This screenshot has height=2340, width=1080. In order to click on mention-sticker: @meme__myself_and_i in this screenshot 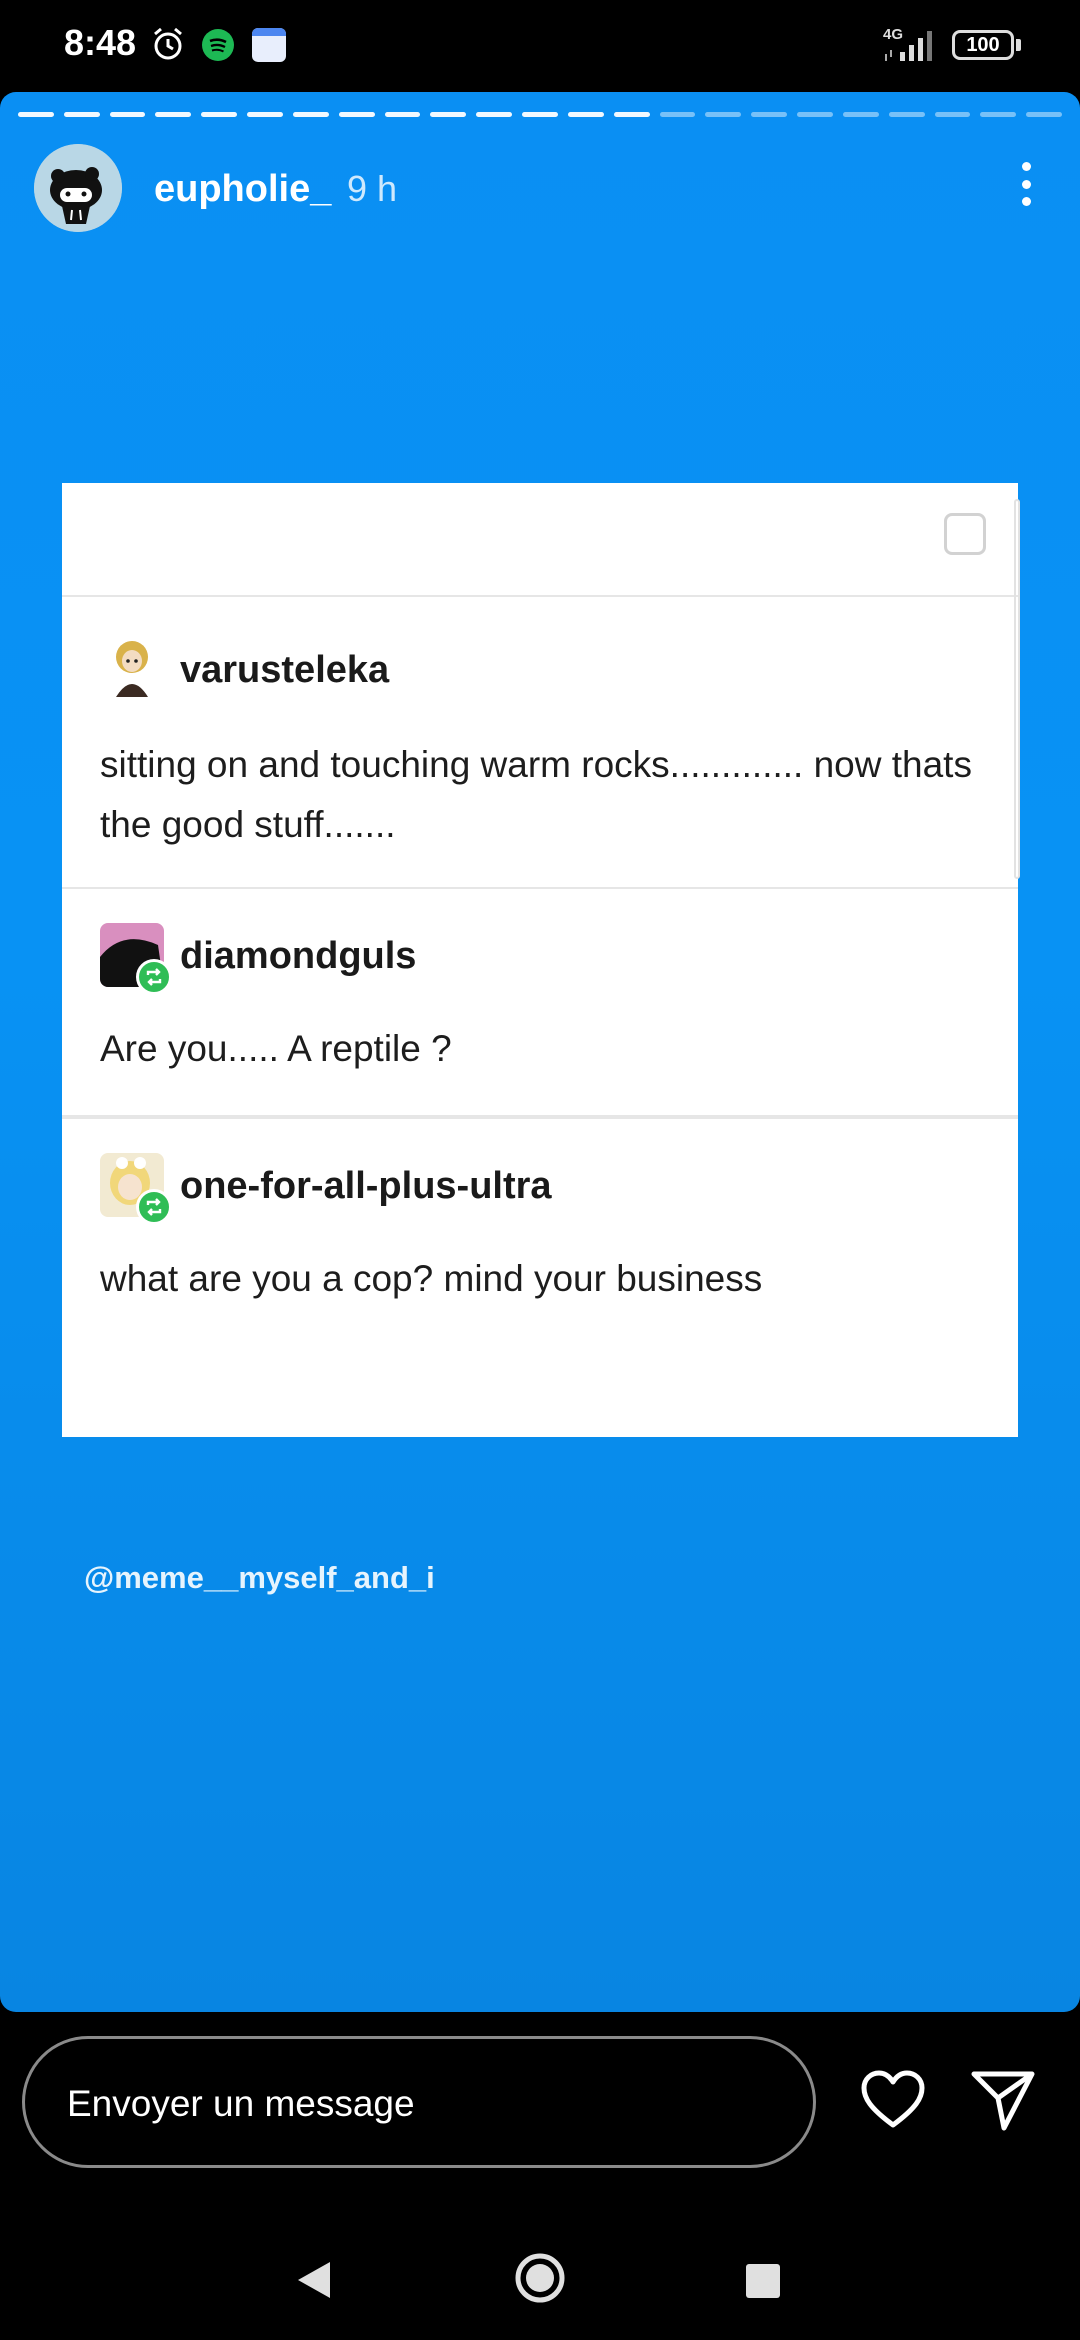, I will do `click(259, 1578)`.